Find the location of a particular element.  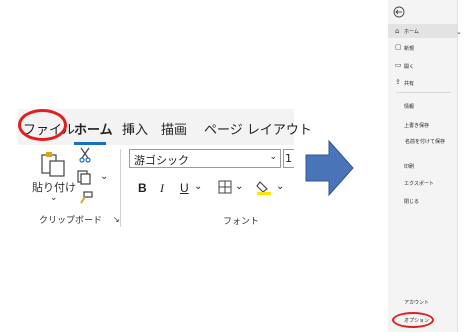

menu-print: 印刷 is located at coordinates (409, 166).